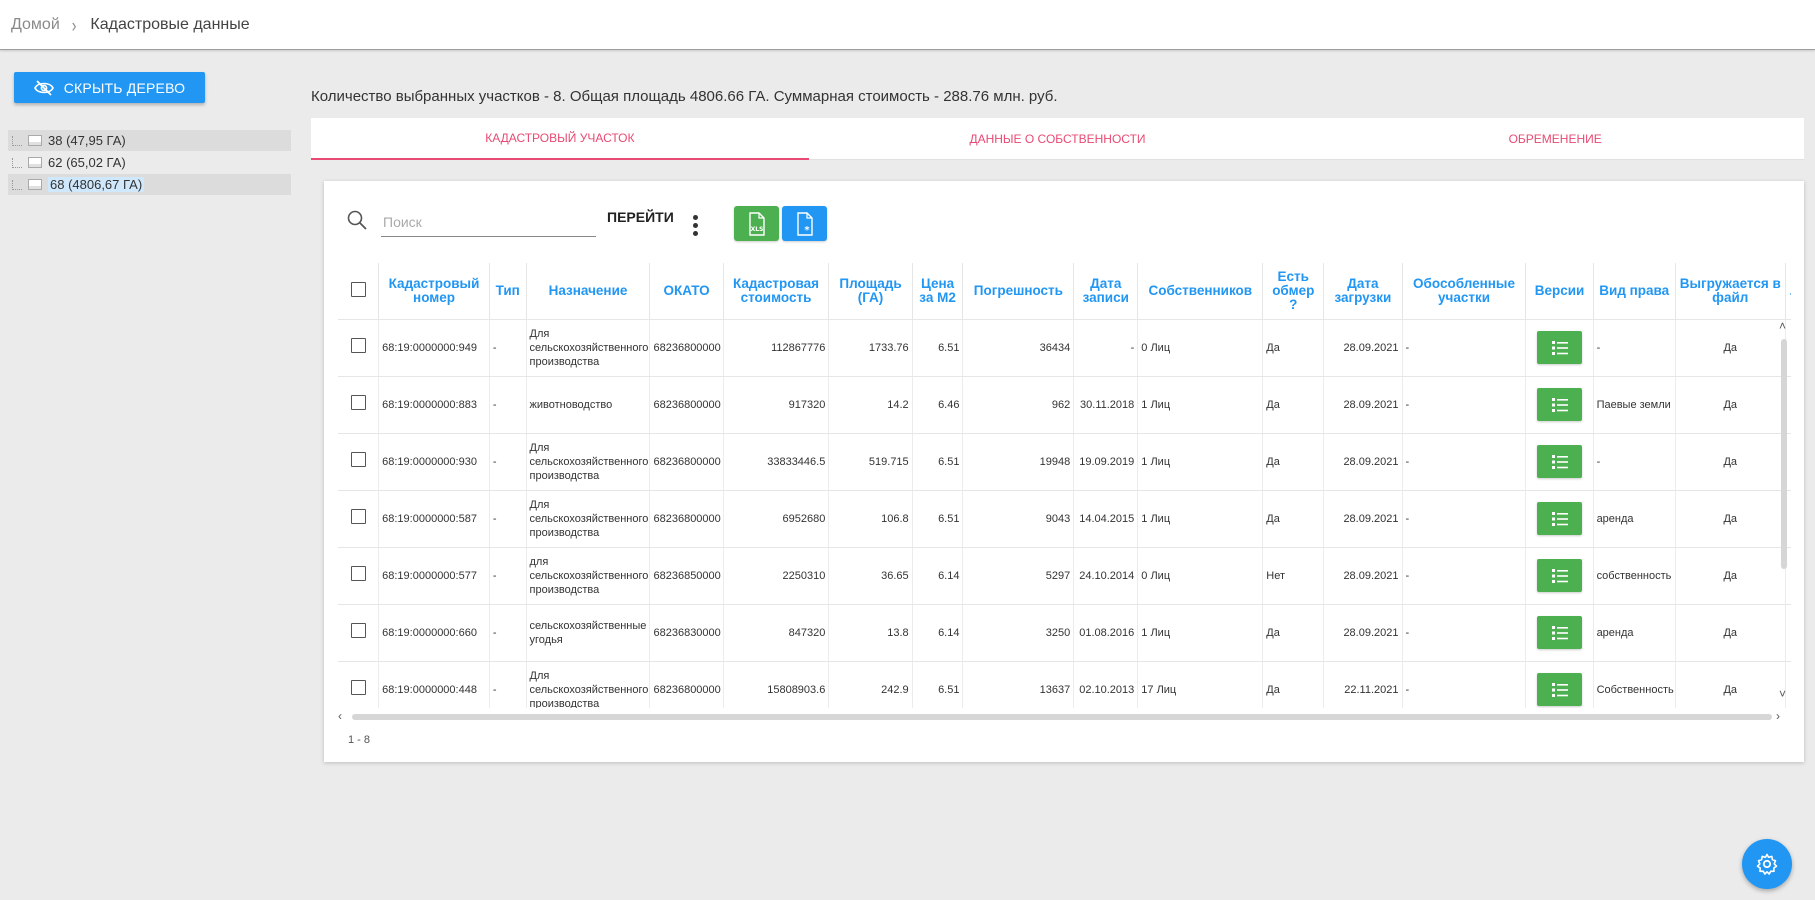 The width and height of the screenshot is (1815, 900). Describe the element at coordinates (508, 291) in the screenshot. I see `column-header: Тип` at that location.